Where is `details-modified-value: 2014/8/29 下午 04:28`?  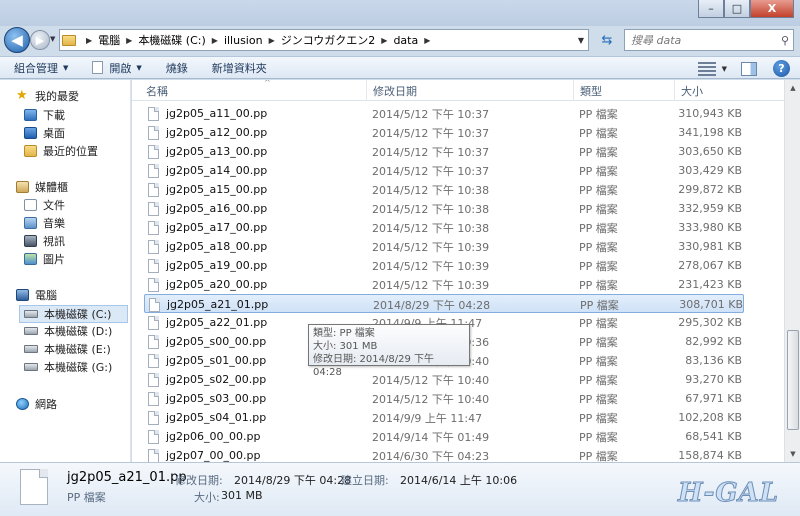
details-modified-value: 2014/8/29 下午 04:28 is located at coordinates (293, 480).